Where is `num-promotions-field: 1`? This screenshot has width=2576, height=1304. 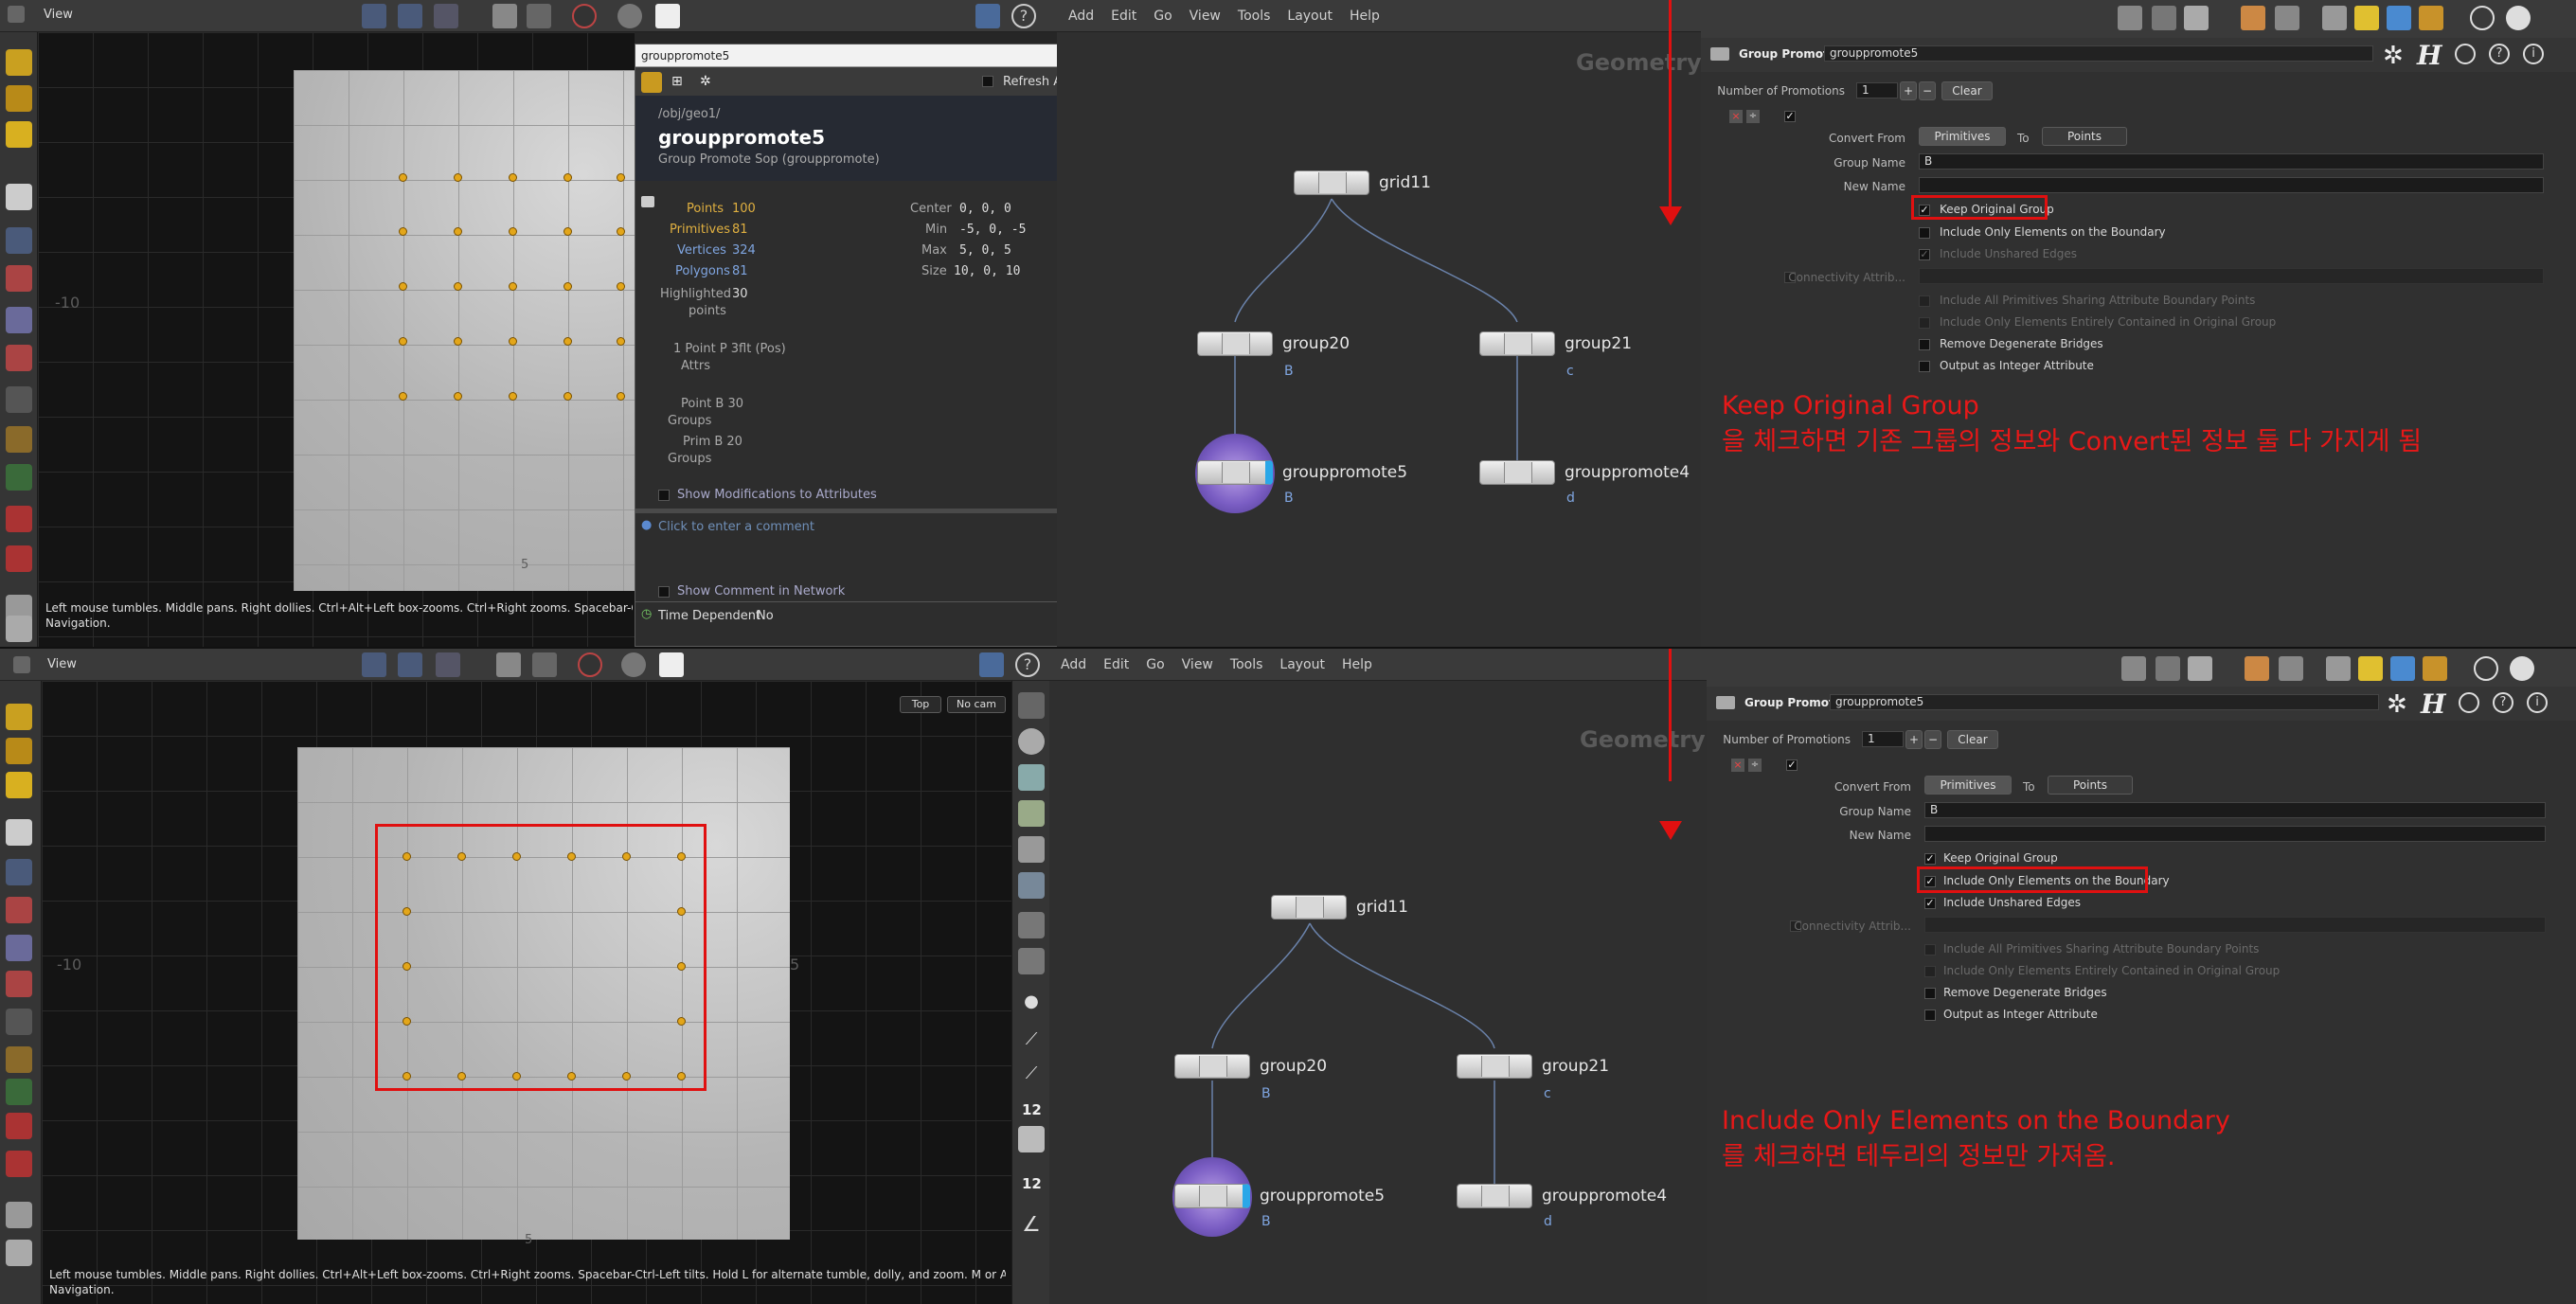
num-promotions-field: 1 is located at coordinates (1883, 739).